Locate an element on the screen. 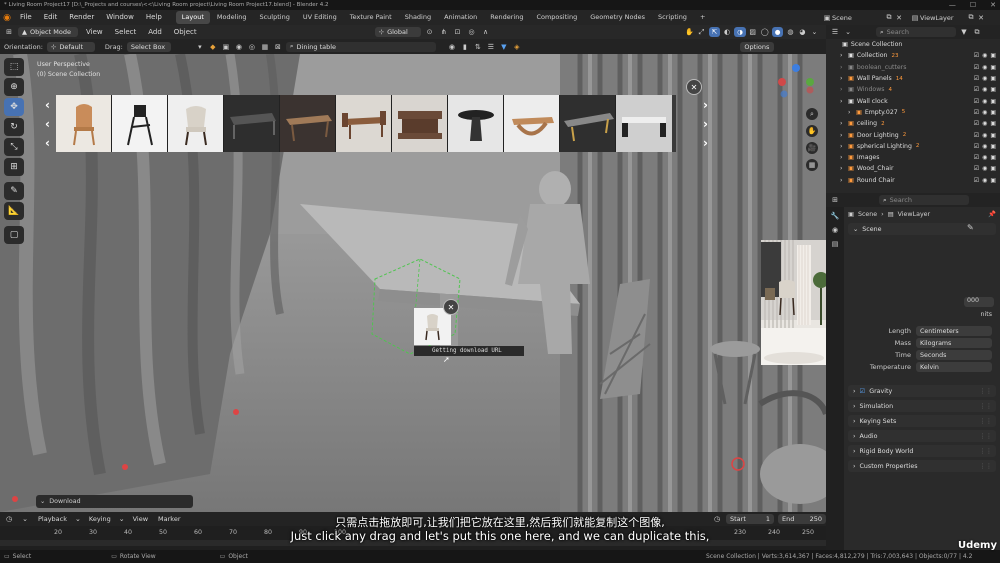 Image resolution: width=1000 pixels, height=563 pixels. eyedropper-icon: ✎ is located at coordinates (970, 227).